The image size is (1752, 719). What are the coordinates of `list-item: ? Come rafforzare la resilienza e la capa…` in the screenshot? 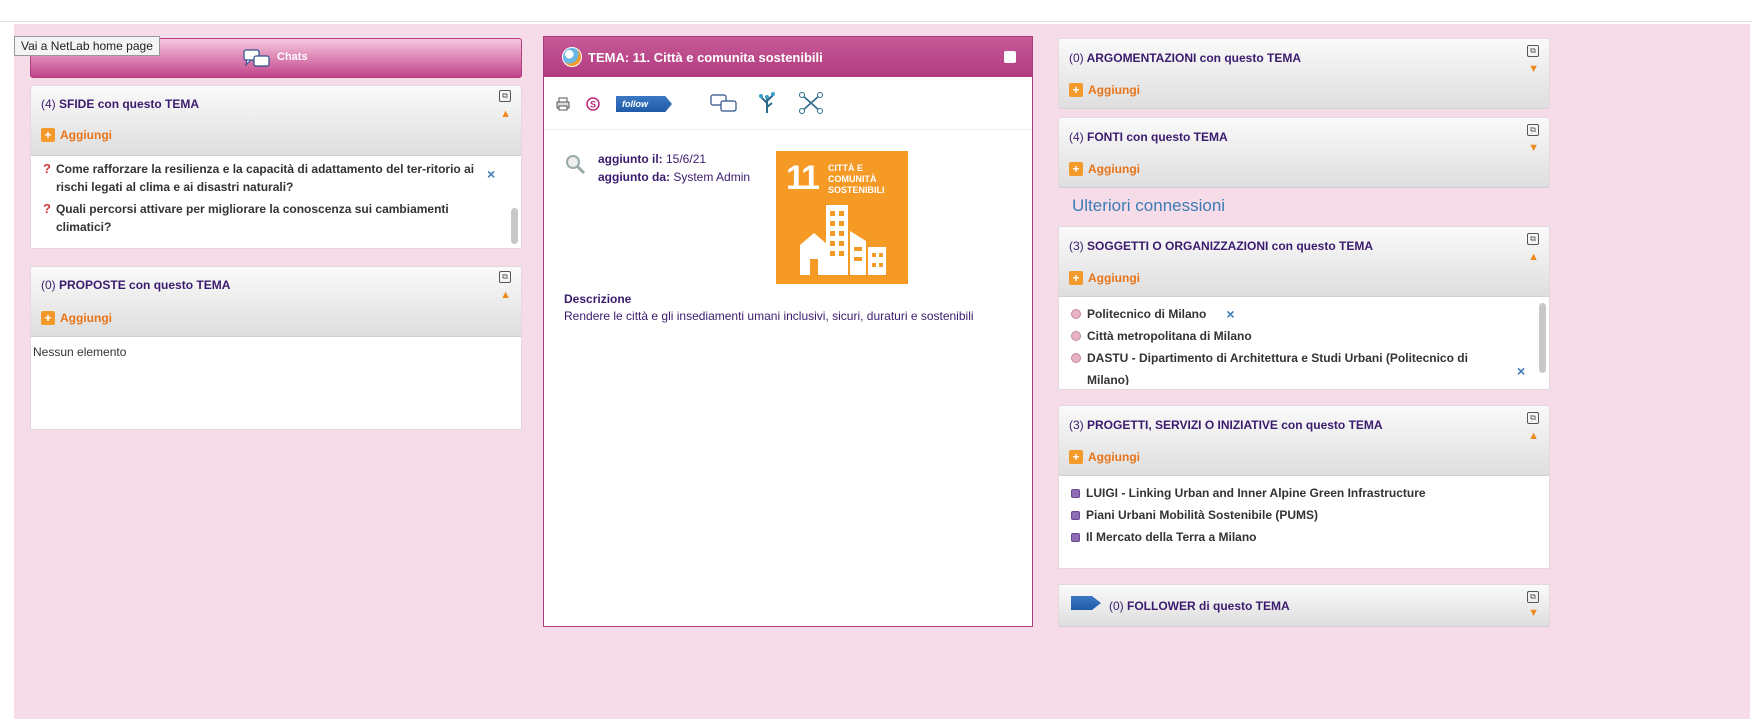 It's located at (263, 178).